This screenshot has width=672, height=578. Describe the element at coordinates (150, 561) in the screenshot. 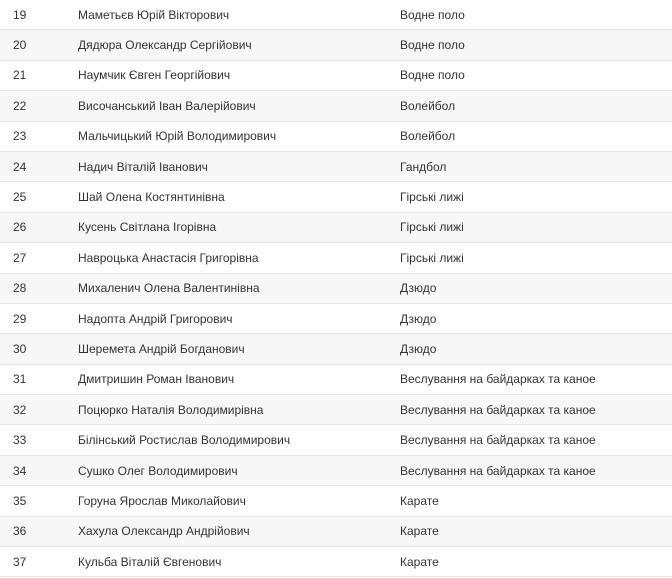

I see `athlete-name: Кульба Віталій Євгенович` at that location.